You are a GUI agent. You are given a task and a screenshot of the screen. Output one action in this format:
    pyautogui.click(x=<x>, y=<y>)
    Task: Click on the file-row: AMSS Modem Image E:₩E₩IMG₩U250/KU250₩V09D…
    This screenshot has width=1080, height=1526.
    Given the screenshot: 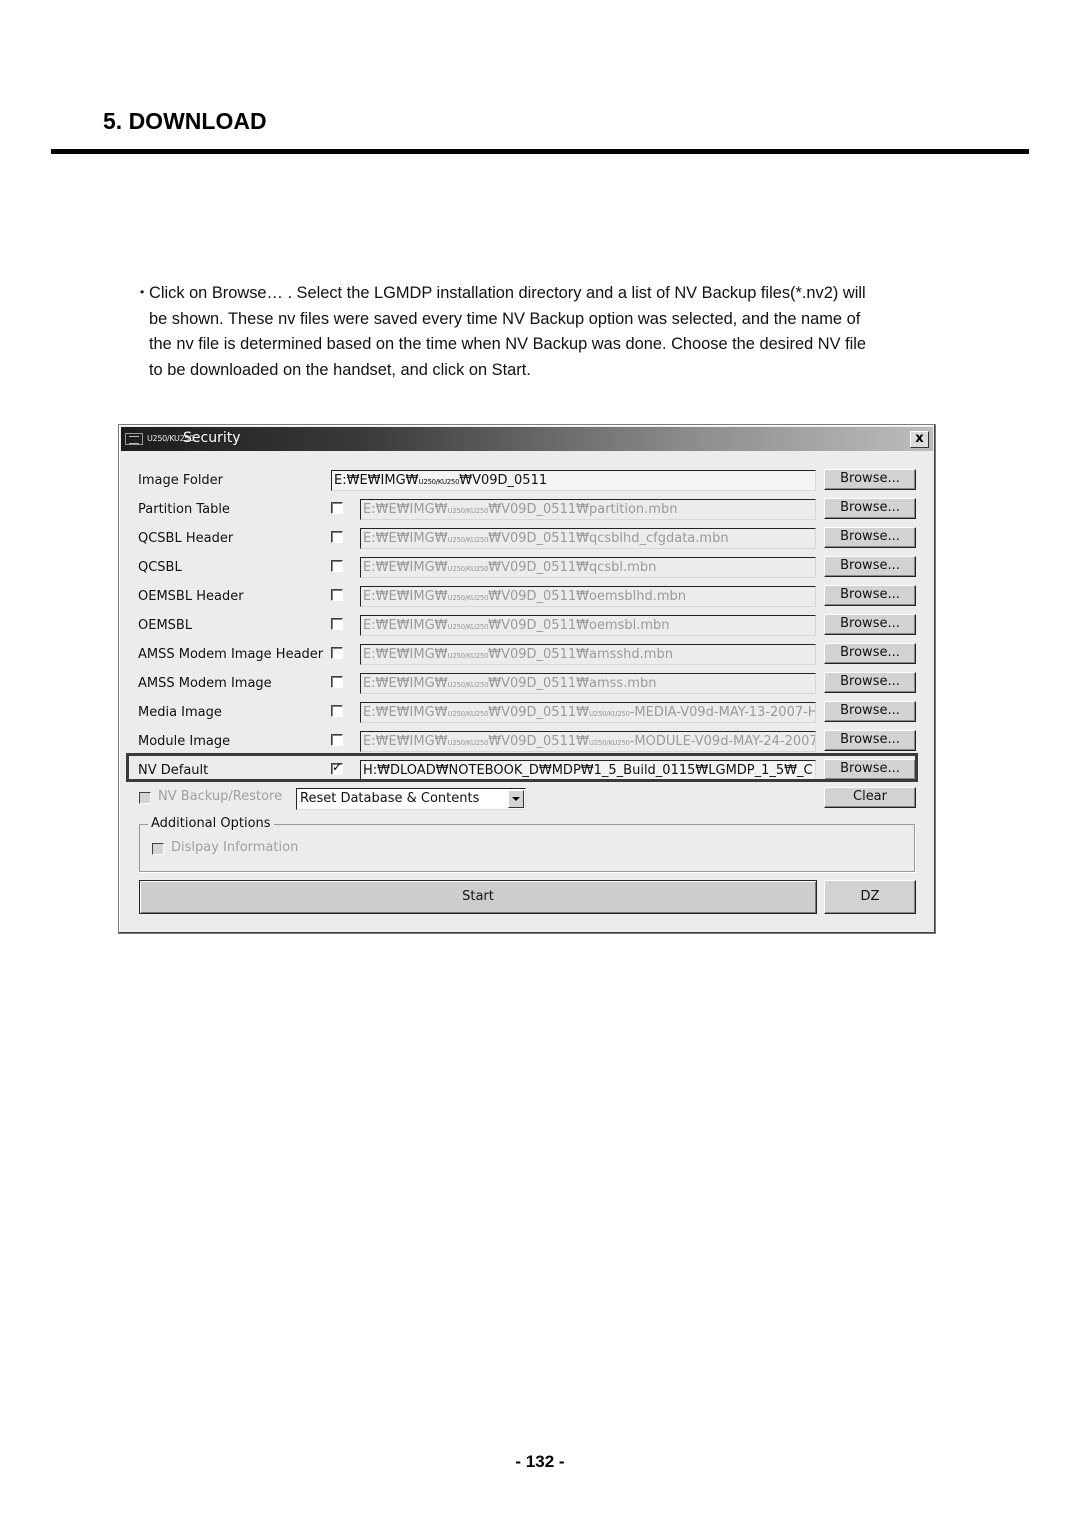 What is the action you would take?
    pyautogui.click(x=527, y=685)
    